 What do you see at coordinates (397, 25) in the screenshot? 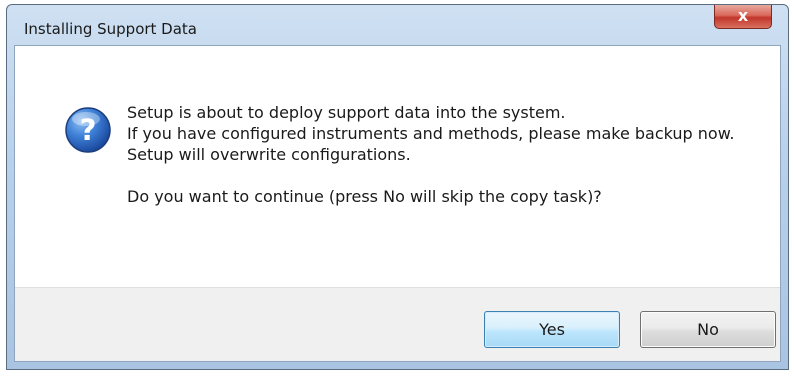
I see `title-bar: Installing Support Data x` at bounding box center [397, 25].